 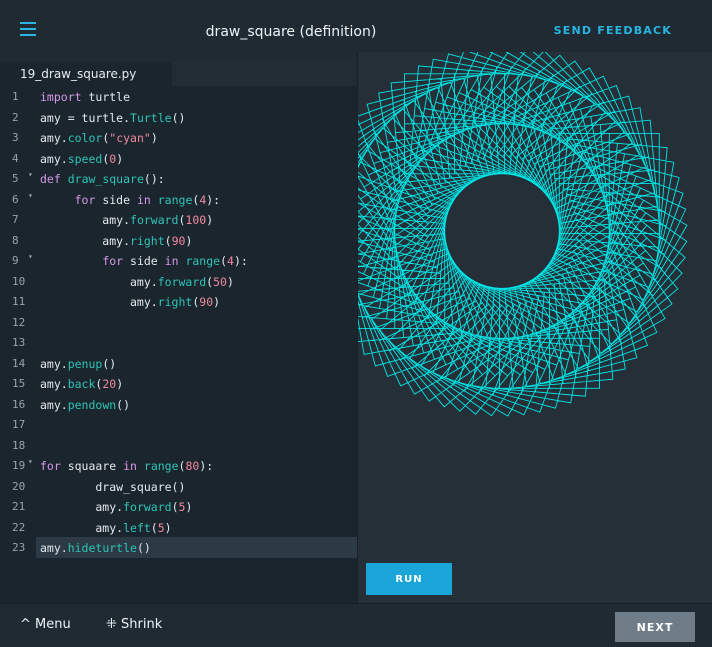 I want to click on file-tab: 19_draw_square.py, so click(x=86, y=74).